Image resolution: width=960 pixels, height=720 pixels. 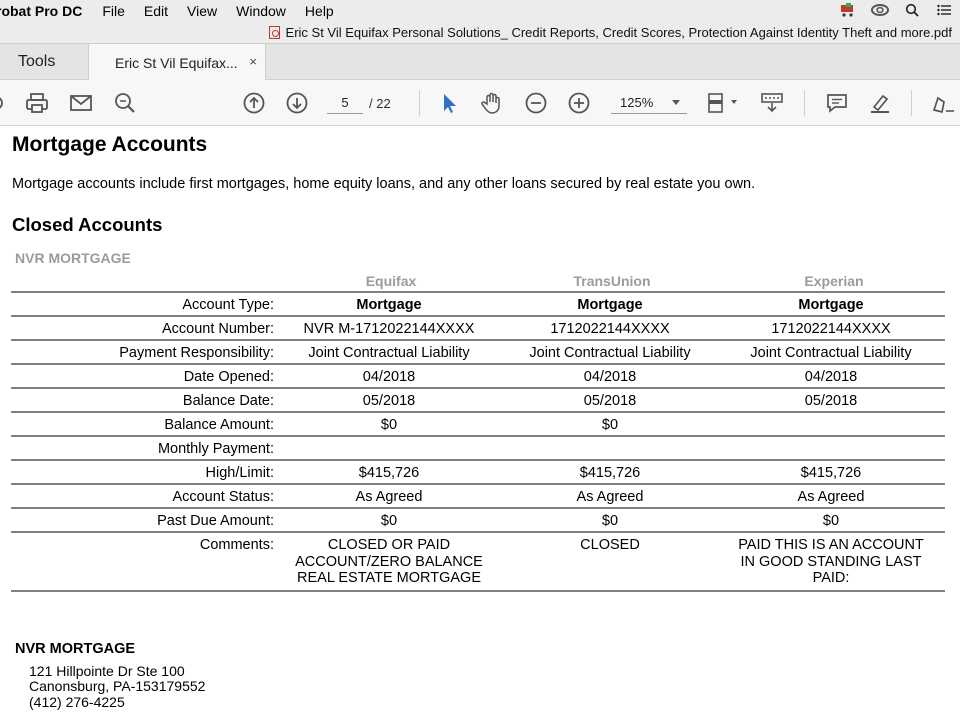 I want to click on status-icons, so click(x=896, y=11).